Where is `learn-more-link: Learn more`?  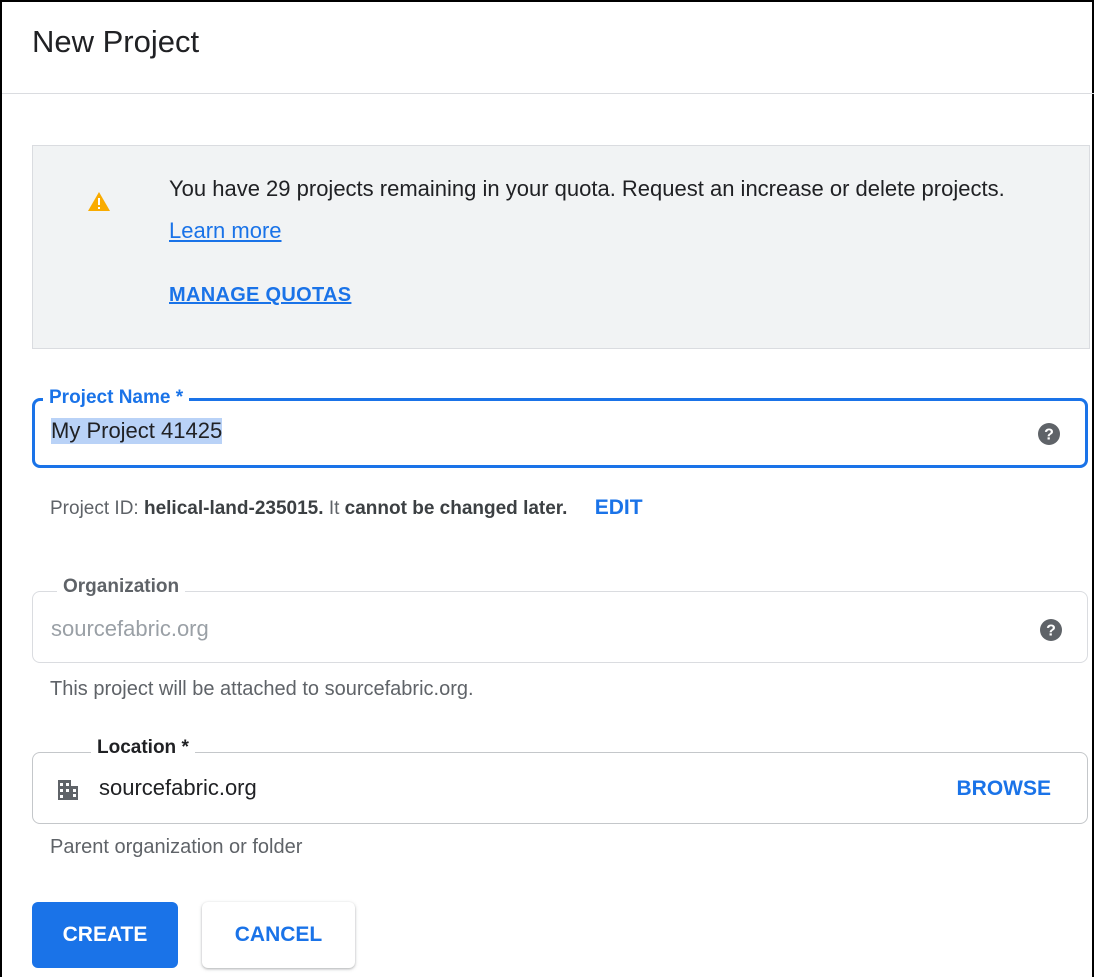
learn-more-link: Learn more is located at coordinates (225, 230).